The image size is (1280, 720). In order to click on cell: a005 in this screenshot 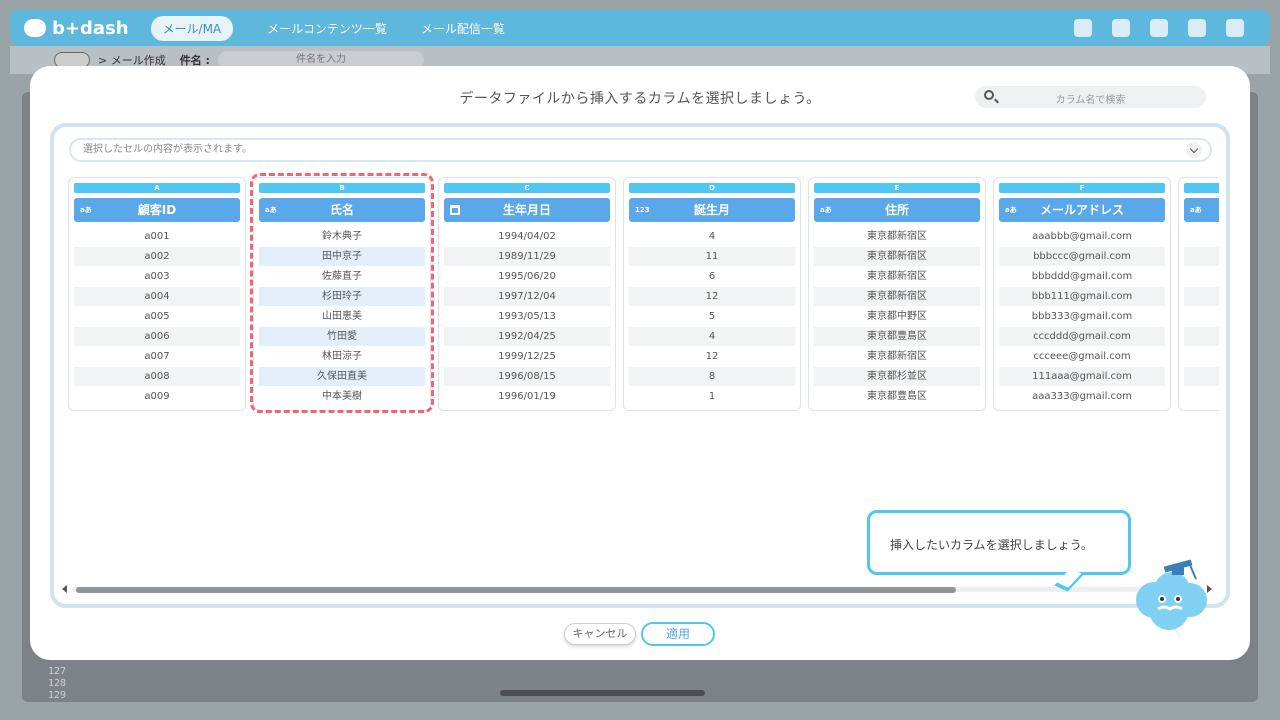, I will do `click(157, 316)`.